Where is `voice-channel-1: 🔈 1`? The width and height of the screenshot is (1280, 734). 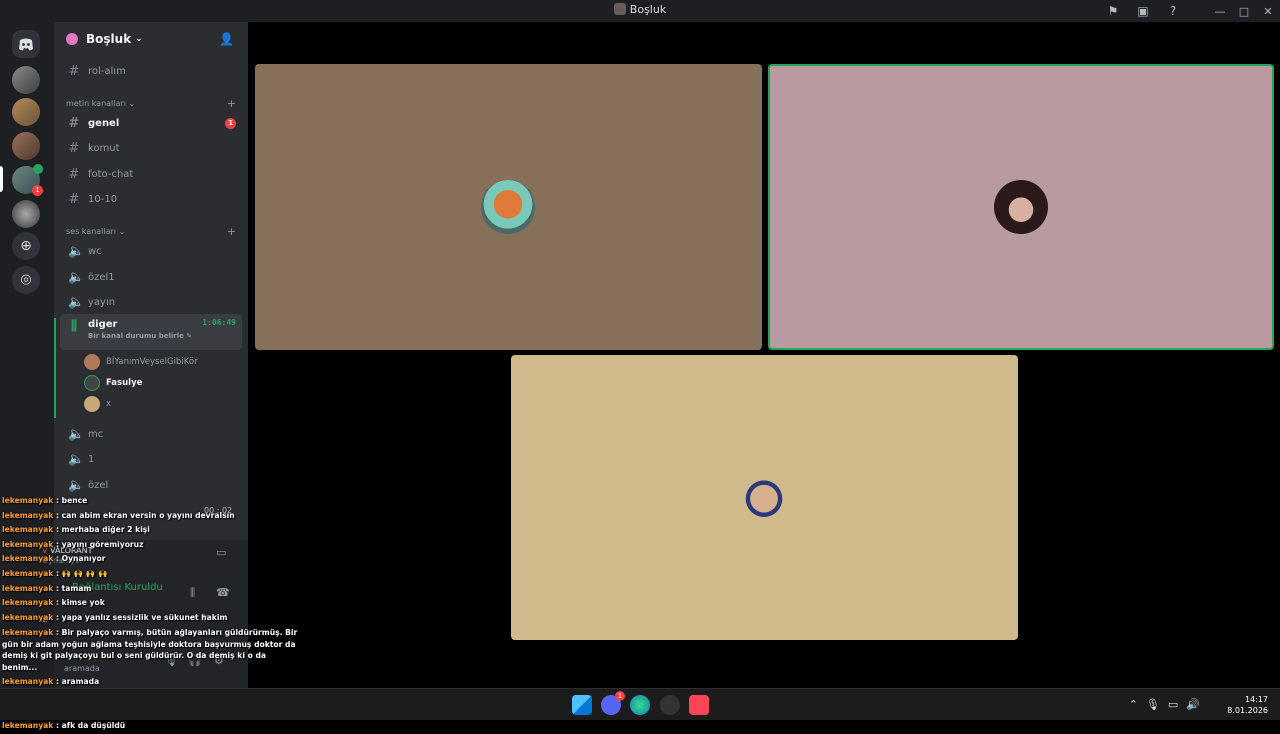 voice-channel-1: 🔈 1 is located at coordinates (151, 459).